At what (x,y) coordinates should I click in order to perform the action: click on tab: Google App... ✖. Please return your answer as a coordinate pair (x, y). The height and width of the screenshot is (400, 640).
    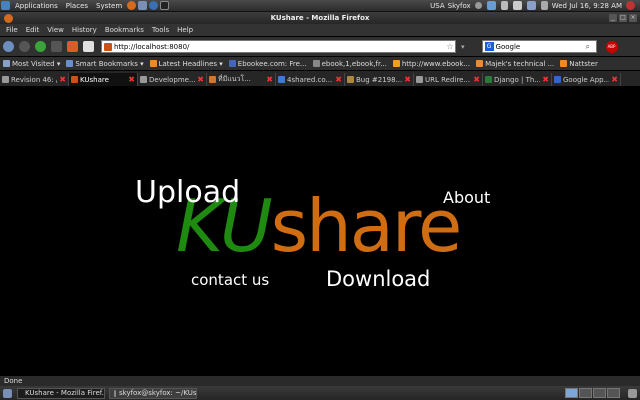
    Looking at the image, I should click on (586, 79).